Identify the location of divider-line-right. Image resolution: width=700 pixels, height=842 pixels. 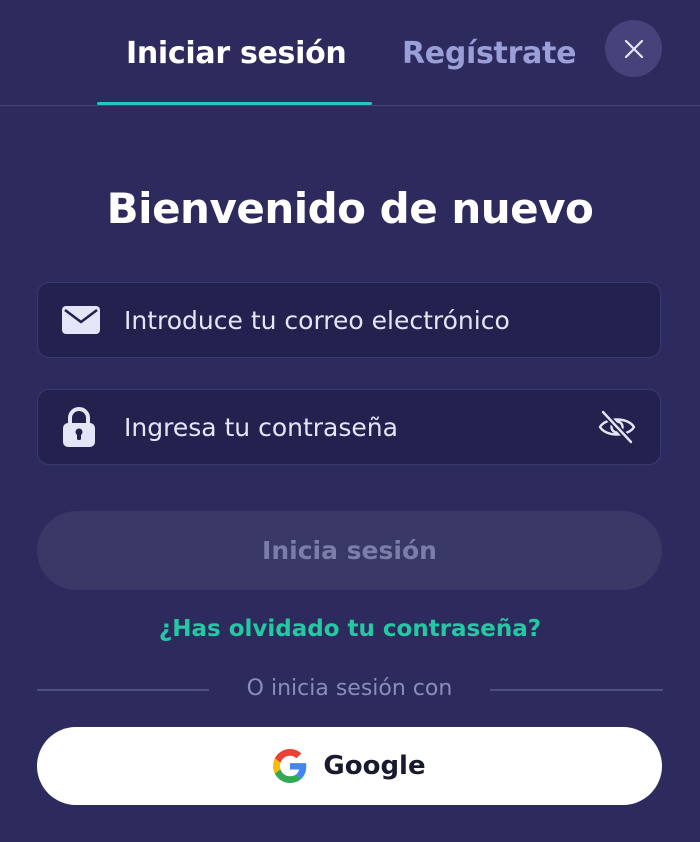
(576, 690).